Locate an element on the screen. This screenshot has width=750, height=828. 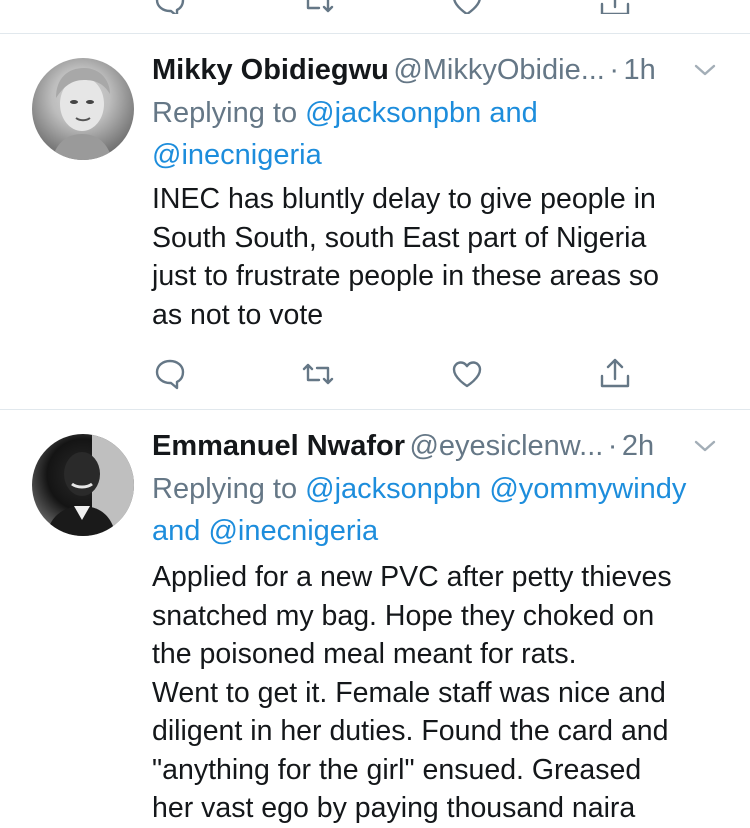
tweet-text-line: INEC has bluntly delay to give people in is located at coordinates (404, 199).